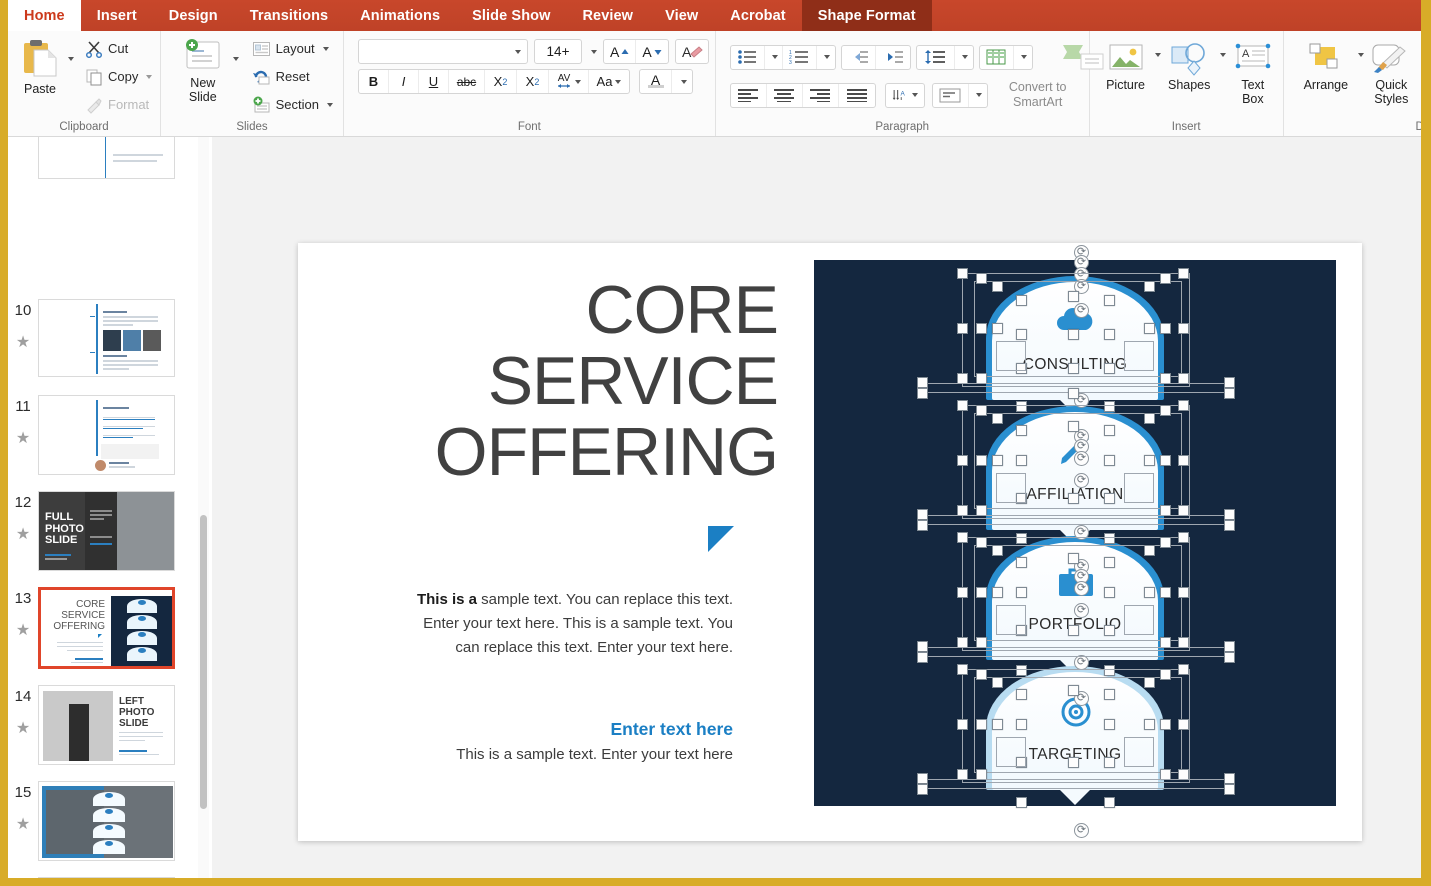 Image resolution: width=1431 pixels, height=886 pixels. What do you see at coordinates (1126, 67) in the screenshot?
I see `picture-button: Picture` at bounding box center [1126, 67].